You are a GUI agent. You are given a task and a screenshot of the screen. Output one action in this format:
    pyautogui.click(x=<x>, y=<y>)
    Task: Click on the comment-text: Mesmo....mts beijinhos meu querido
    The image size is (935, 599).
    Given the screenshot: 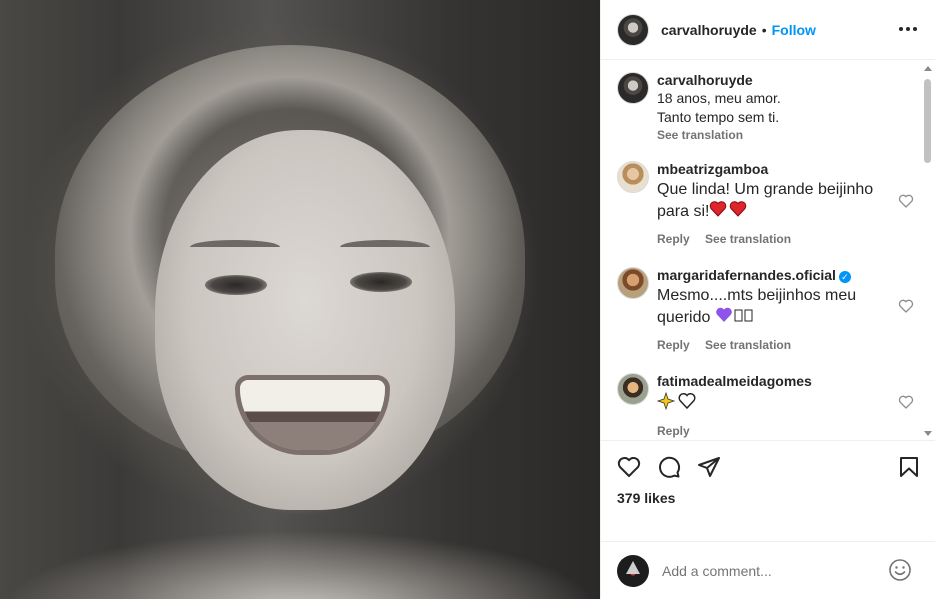 What is the action you would take?
    pyautogui.click(x=777, y=308)
    